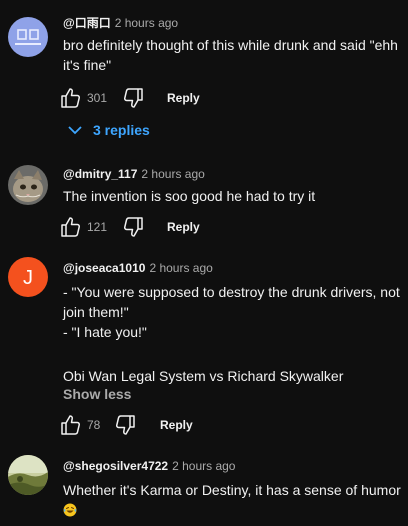 The height and width of the screenshot is (526, 408). I want to click on comment-actions: 78 Reply, so click(230, 425).